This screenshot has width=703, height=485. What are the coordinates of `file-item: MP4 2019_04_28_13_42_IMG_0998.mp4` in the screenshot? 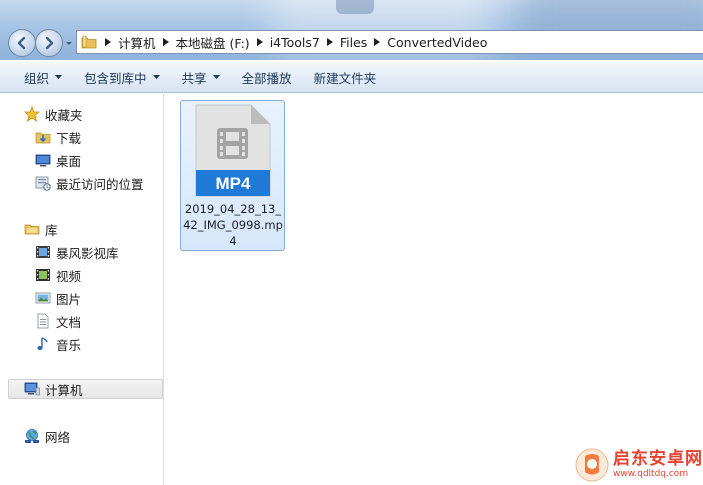 It's located at (232, 175).